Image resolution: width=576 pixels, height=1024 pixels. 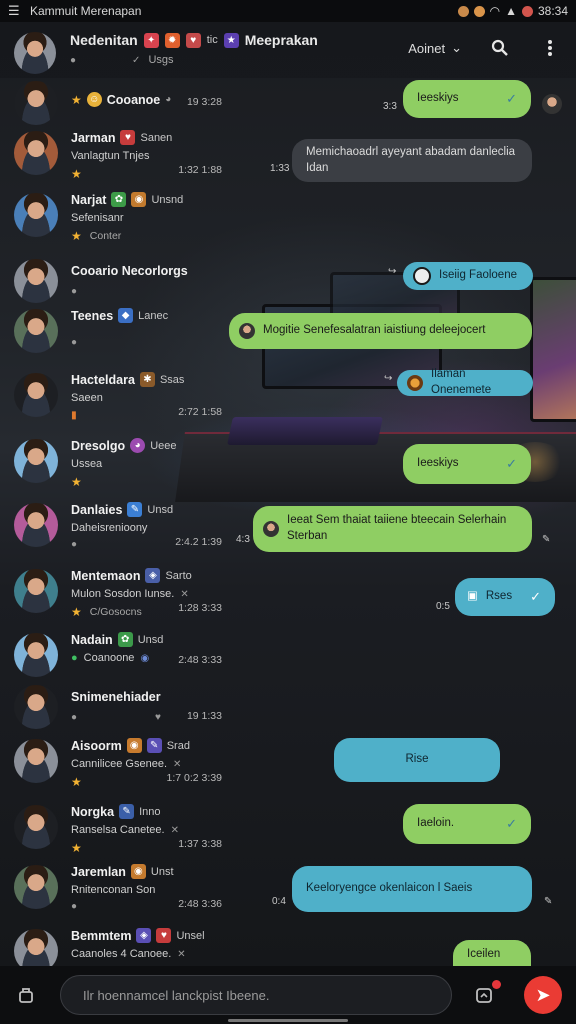 I want to click on chat-tag: Unst, so click(x=162, y=871).